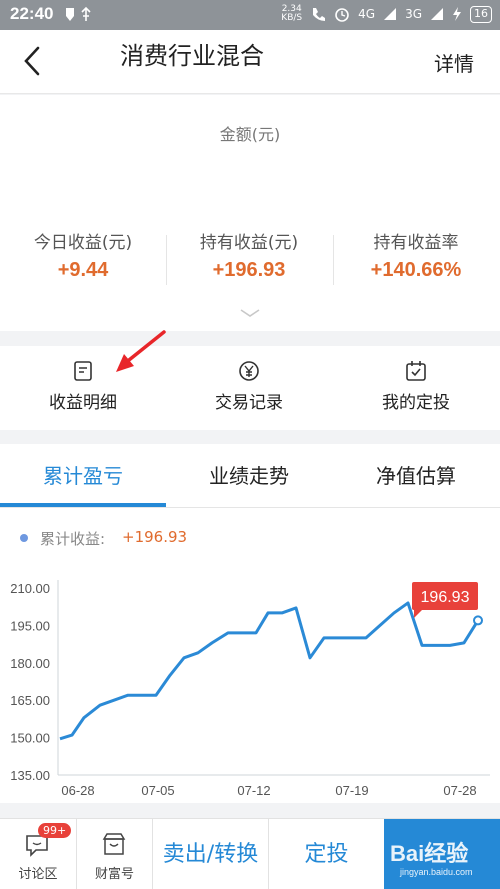 This screenshot has height=889, width=500. I want to click on watermark-url: jingyan.baidu.com, so click(436, 872).